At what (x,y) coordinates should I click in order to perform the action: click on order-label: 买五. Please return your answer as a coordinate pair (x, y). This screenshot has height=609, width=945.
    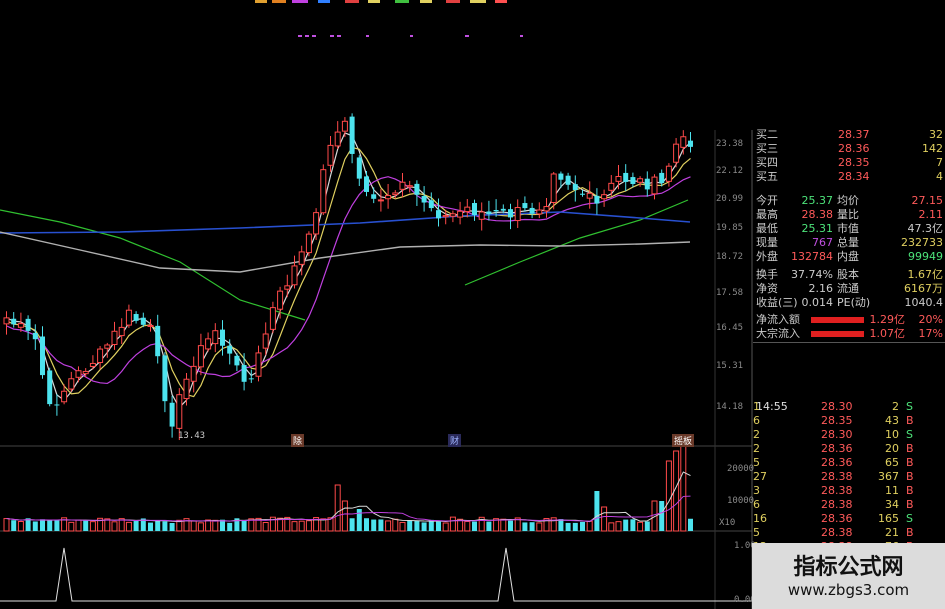
    Looking at the image, I should click on (767, 176).